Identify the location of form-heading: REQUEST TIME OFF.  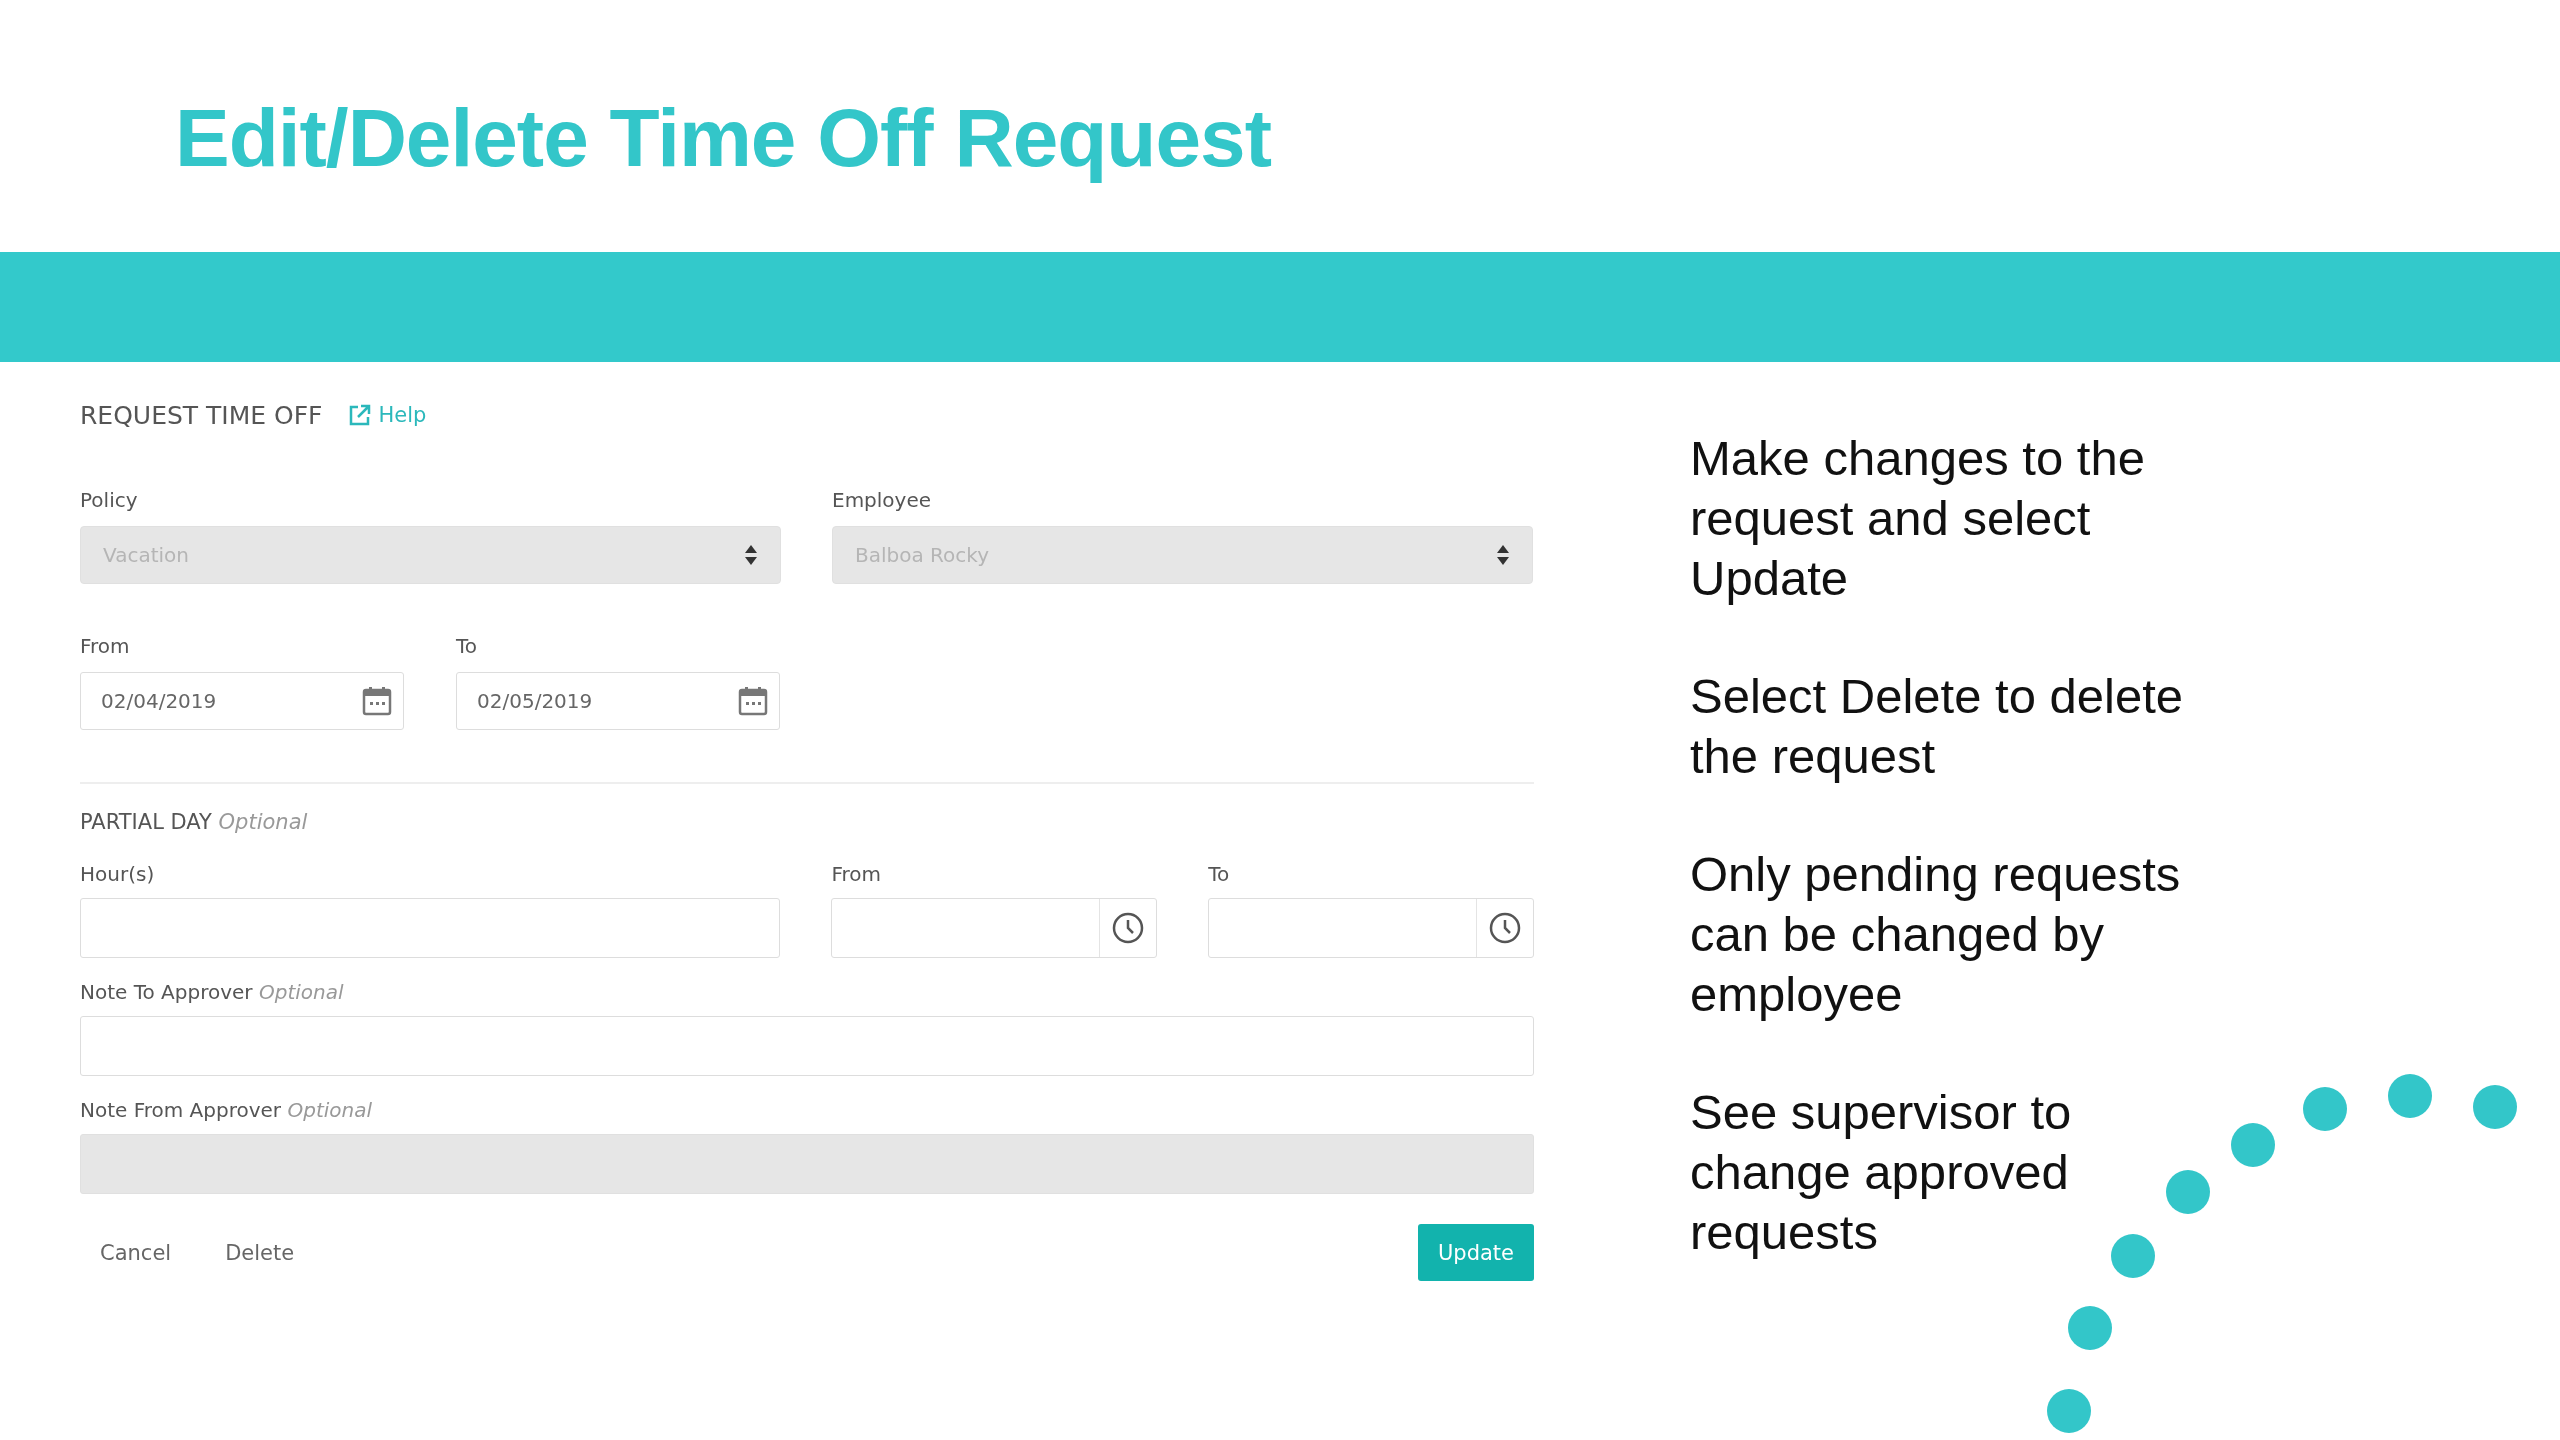
(201, 415).